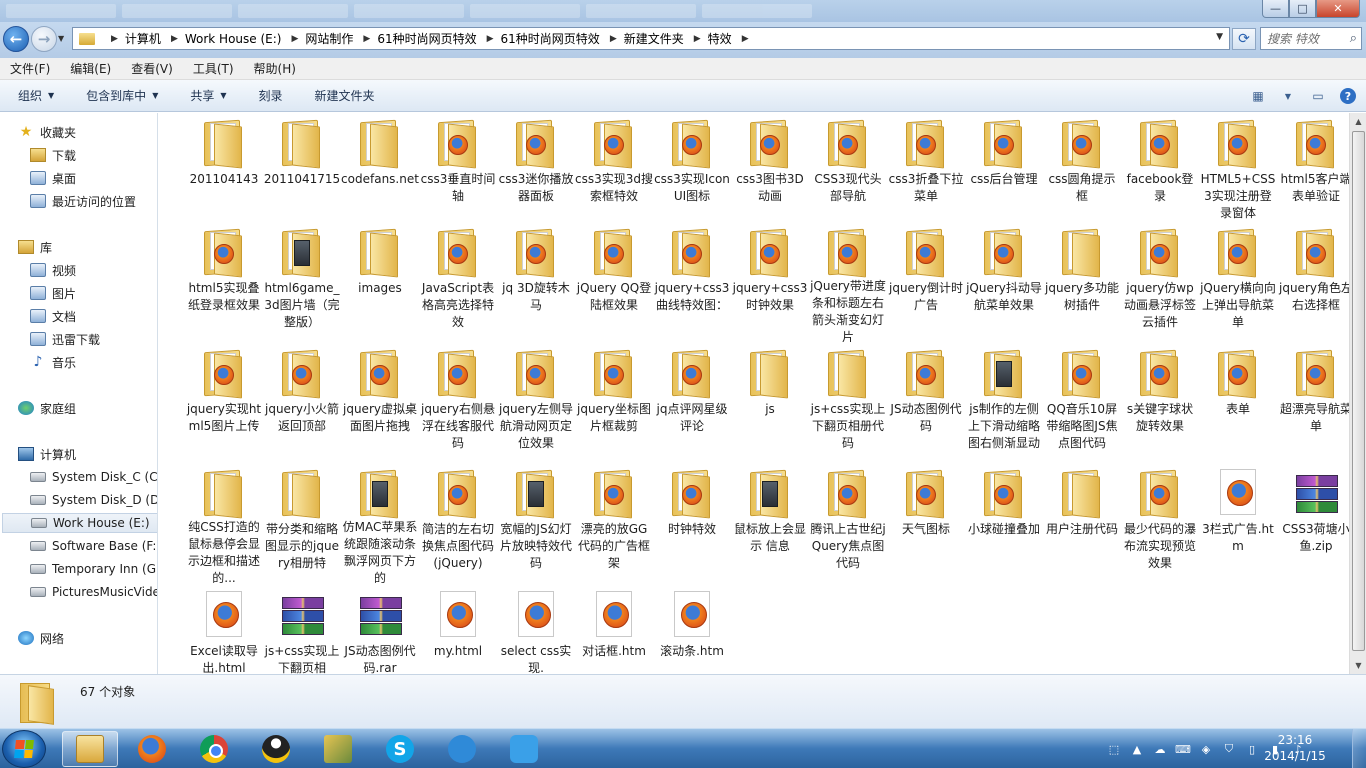 This screenshot has width=1366, height=768. Describe the element at coordinates (614, 403) in the screenshot. I see `folder-item: jquery坐标图片框裁剪` at that location.